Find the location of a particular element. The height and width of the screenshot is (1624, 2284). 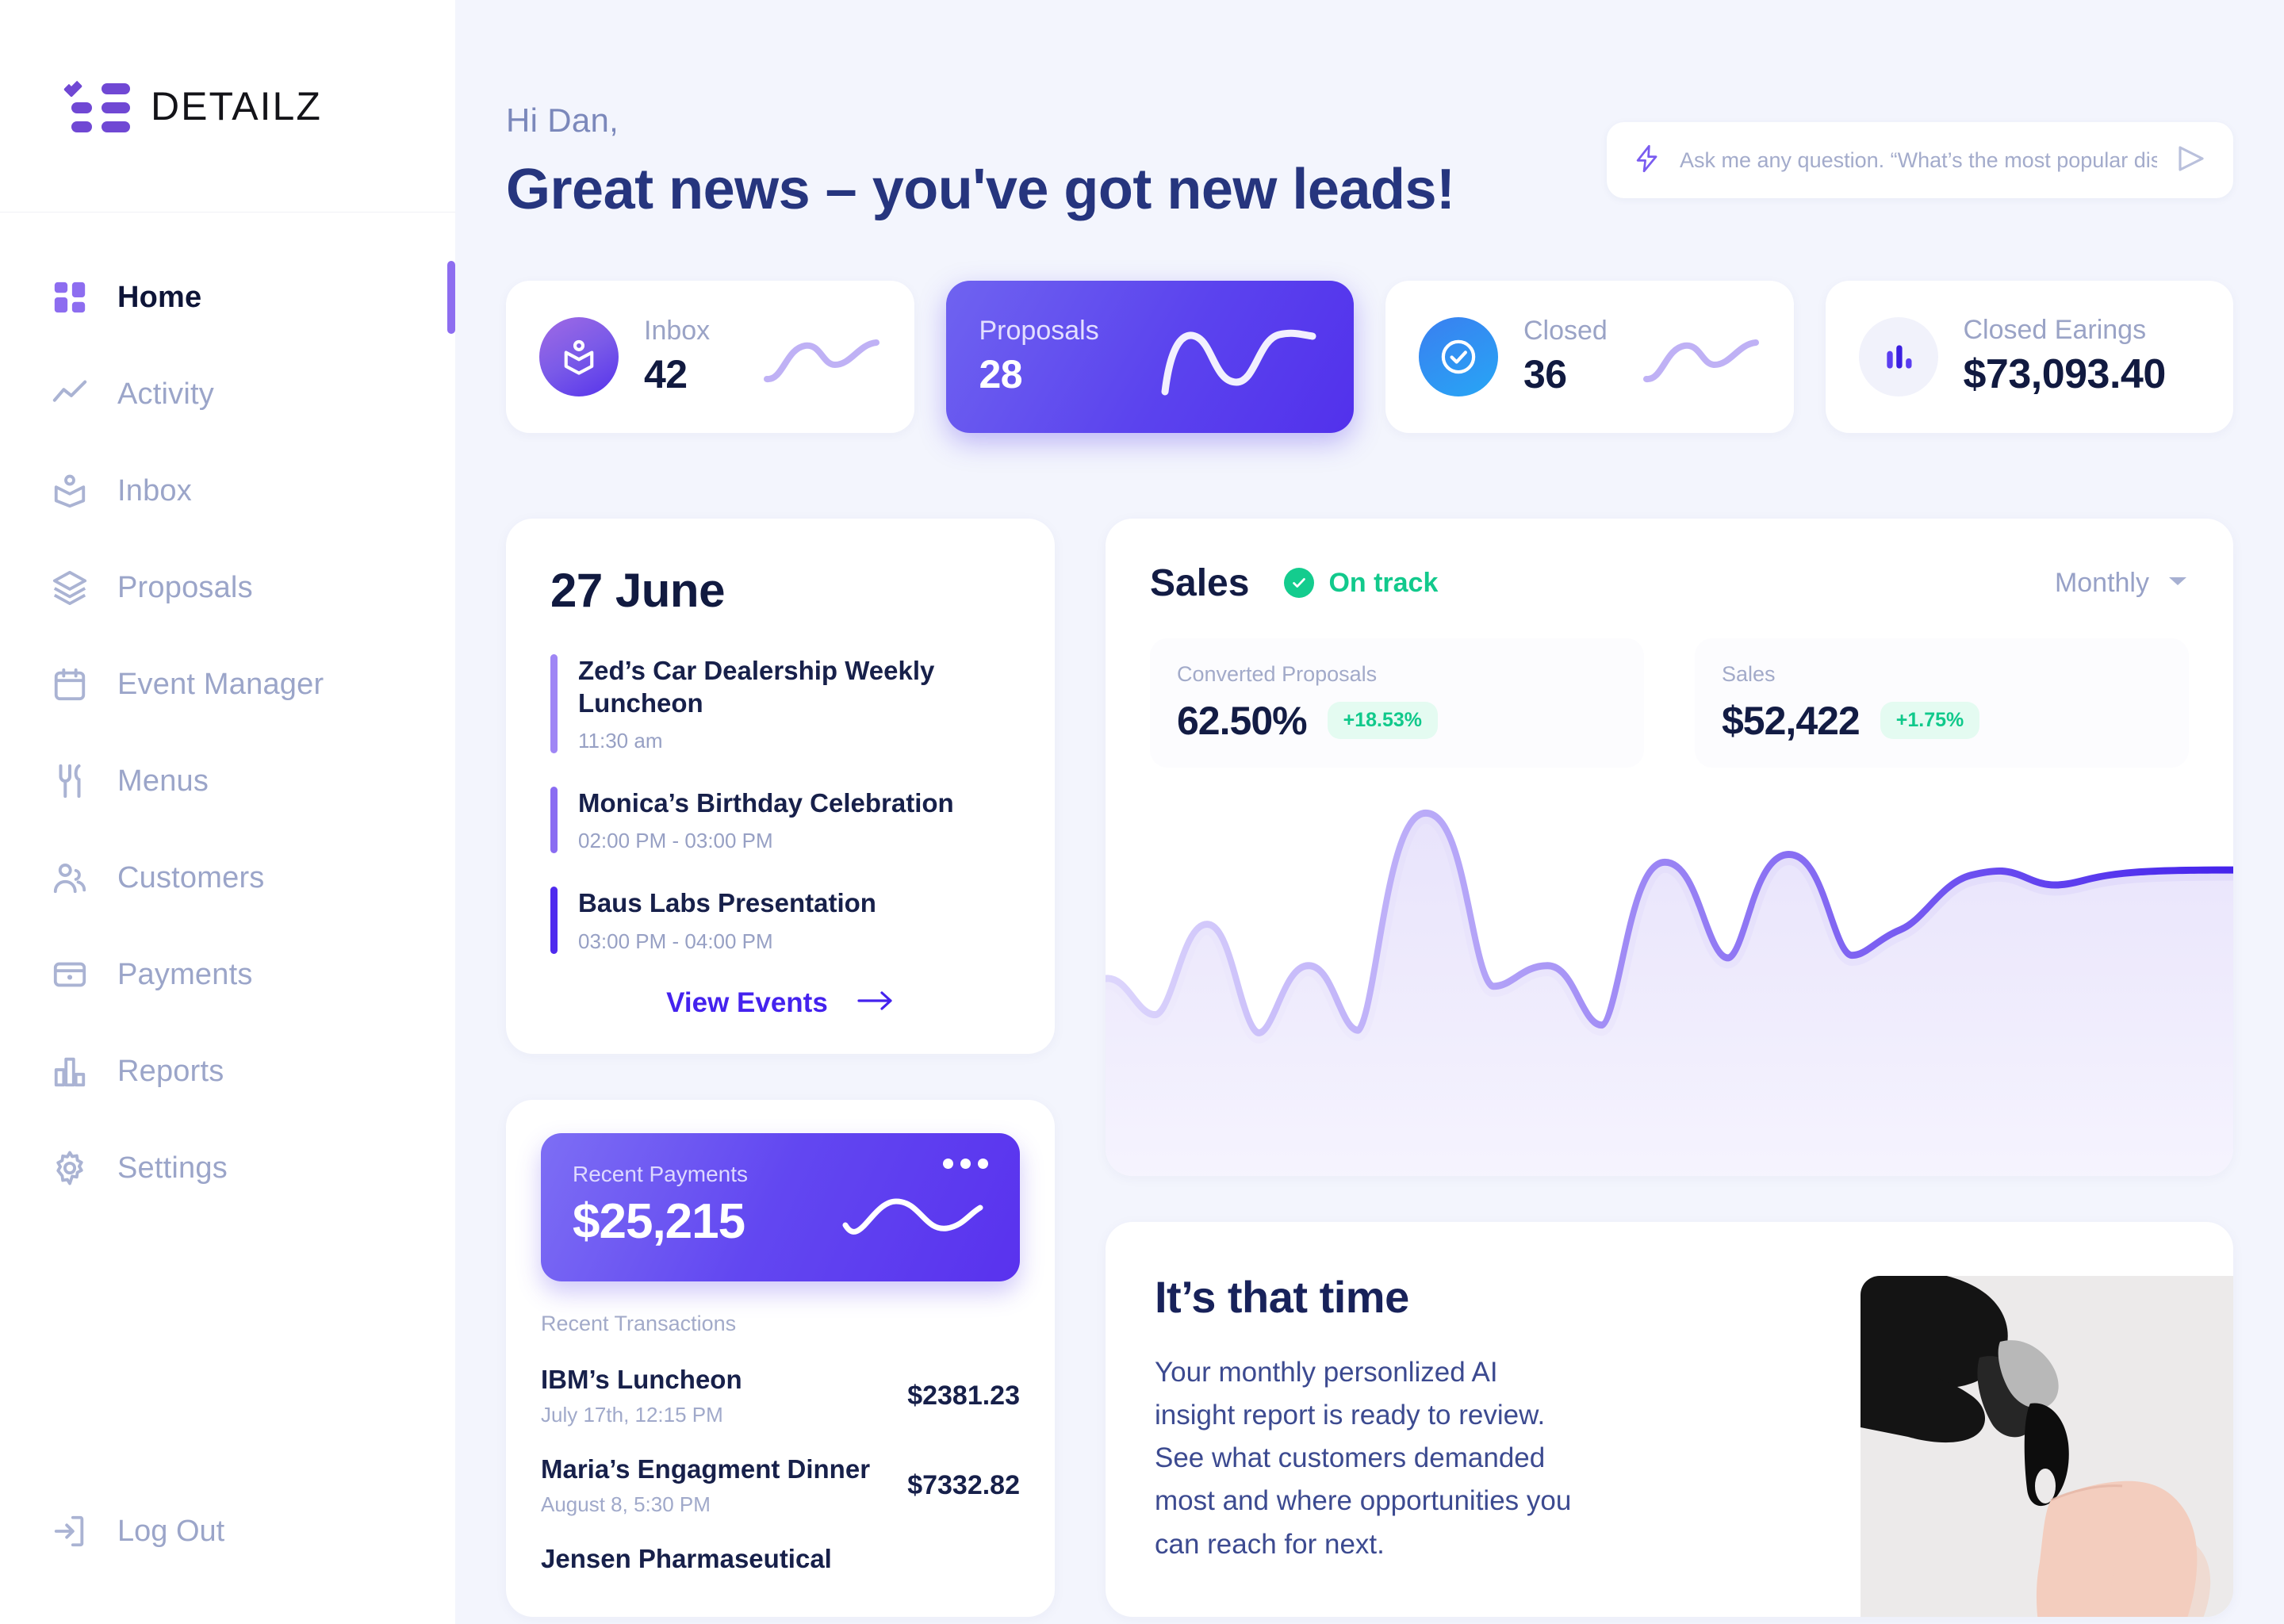

metric-label: Converted Proposals is located at coordinates (1277, 673).